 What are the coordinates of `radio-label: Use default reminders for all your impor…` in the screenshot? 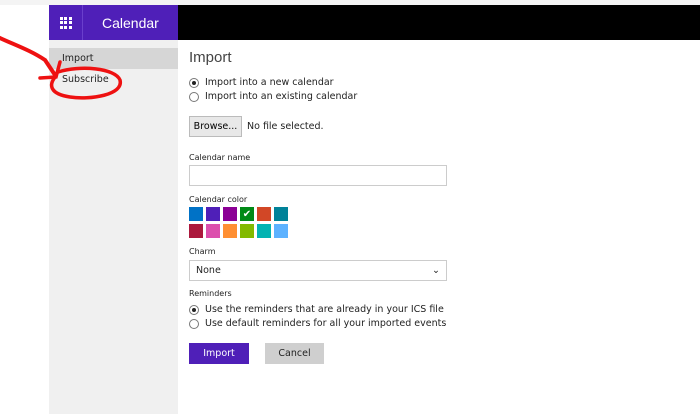 It's located at (326, 323).